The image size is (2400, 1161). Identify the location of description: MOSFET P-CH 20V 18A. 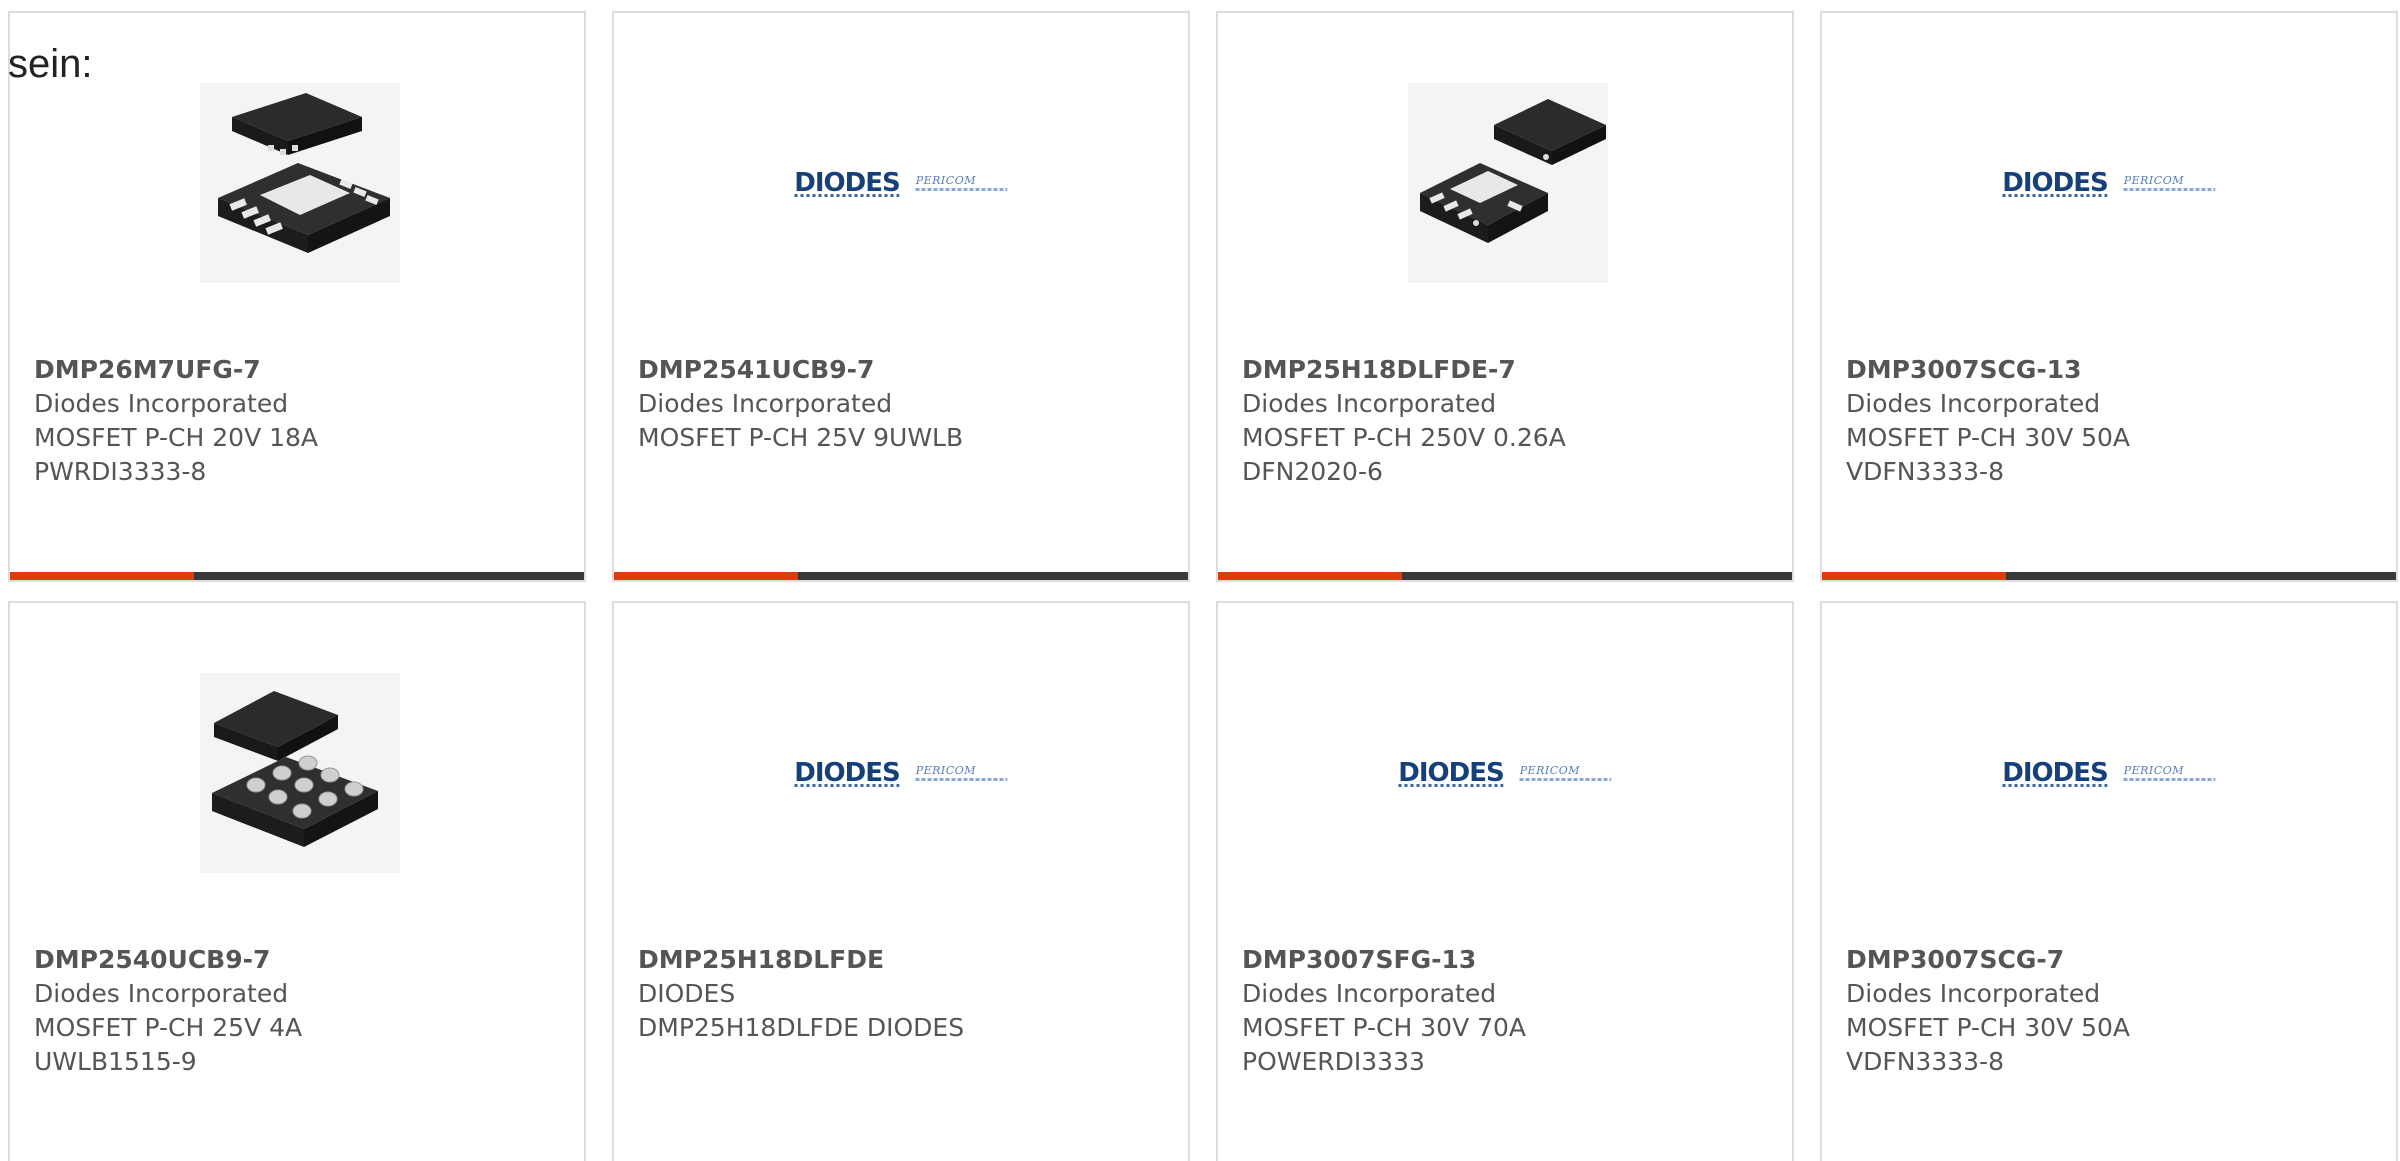
(176, 437).